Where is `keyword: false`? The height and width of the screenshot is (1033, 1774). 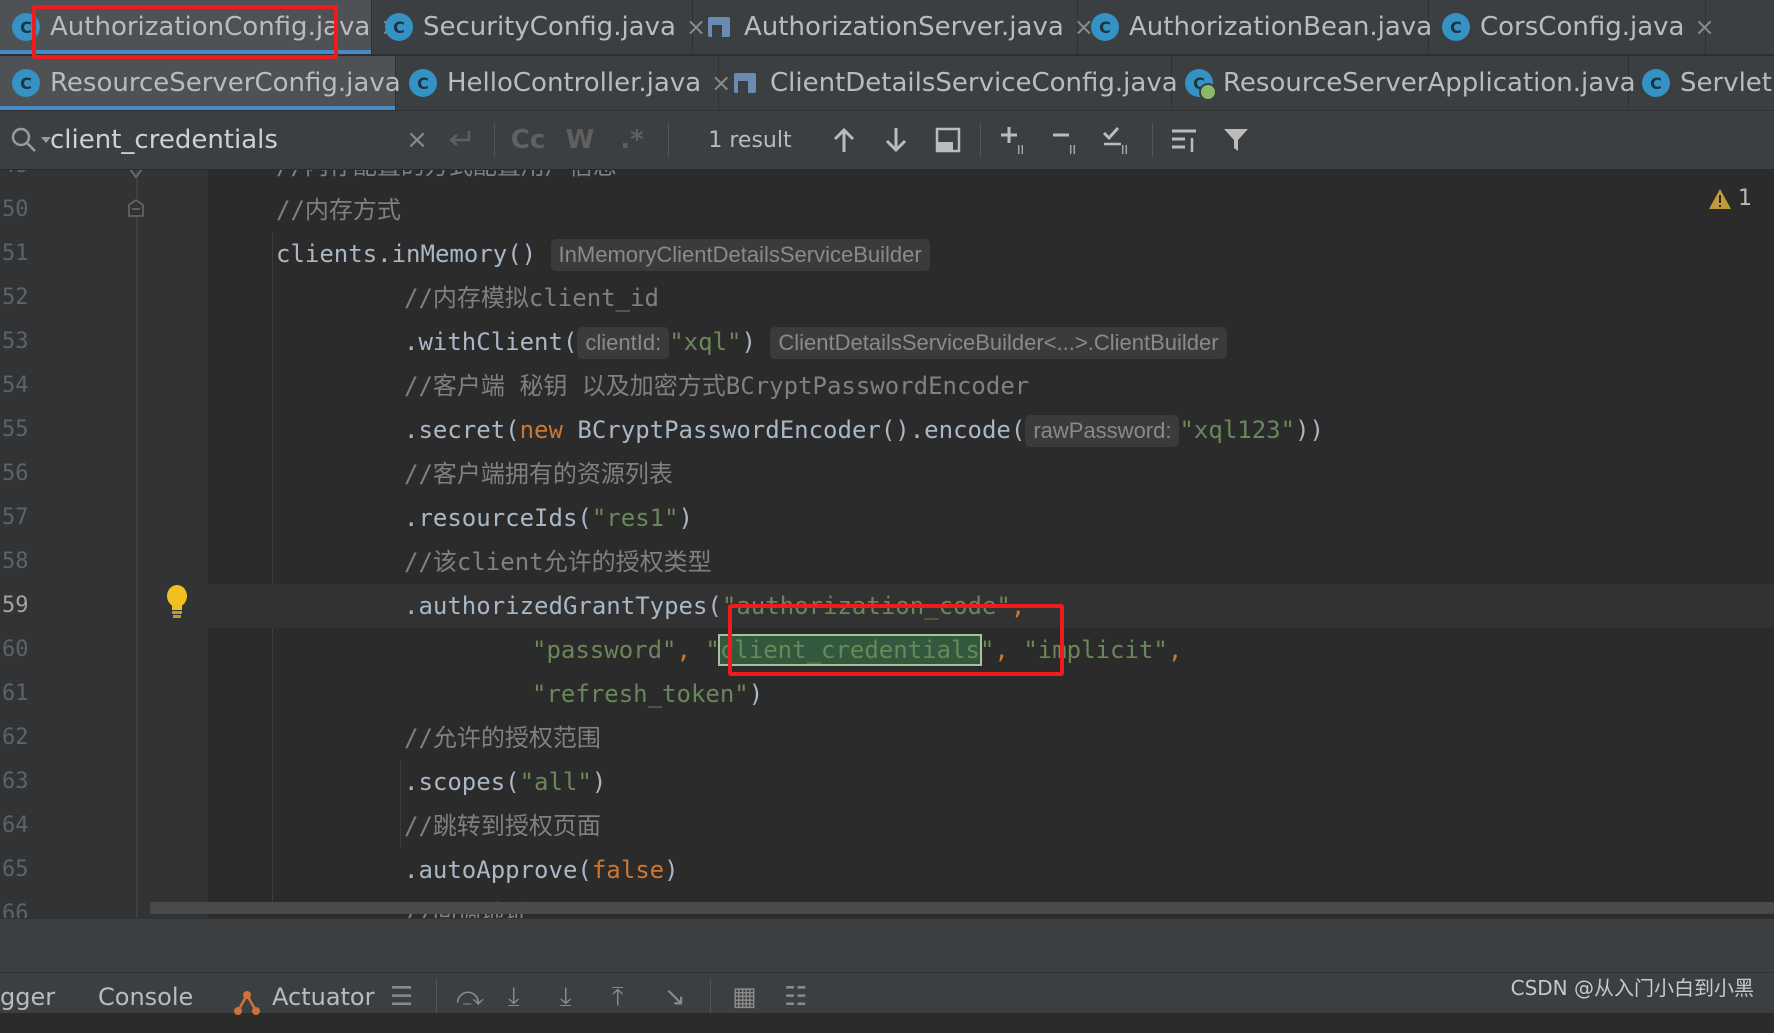 keyword: false is located at coordinates (628, 870).